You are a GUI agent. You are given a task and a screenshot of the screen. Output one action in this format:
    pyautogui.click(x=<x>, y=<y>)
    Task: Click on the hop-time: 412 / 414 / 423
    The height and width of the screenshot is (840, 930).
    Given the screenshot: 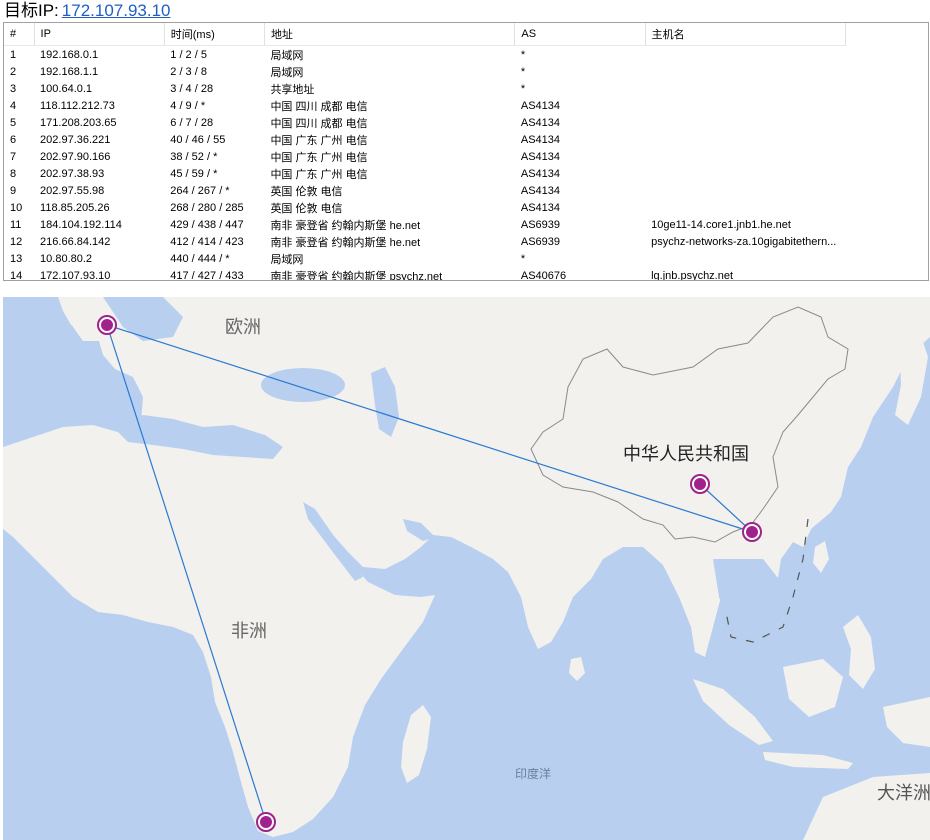 What is the action you would take?
    pyautogui.click(x=207, y=241)
    